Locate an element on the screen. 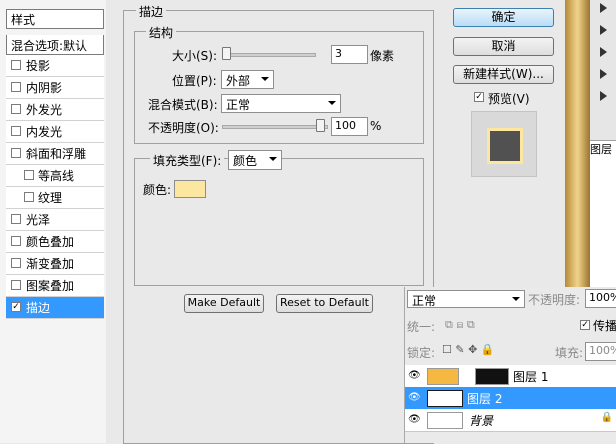 Image resolution: width=616 pixels, height=444 pixels. style-item: 光泽 is located at coordinates (55, 220).